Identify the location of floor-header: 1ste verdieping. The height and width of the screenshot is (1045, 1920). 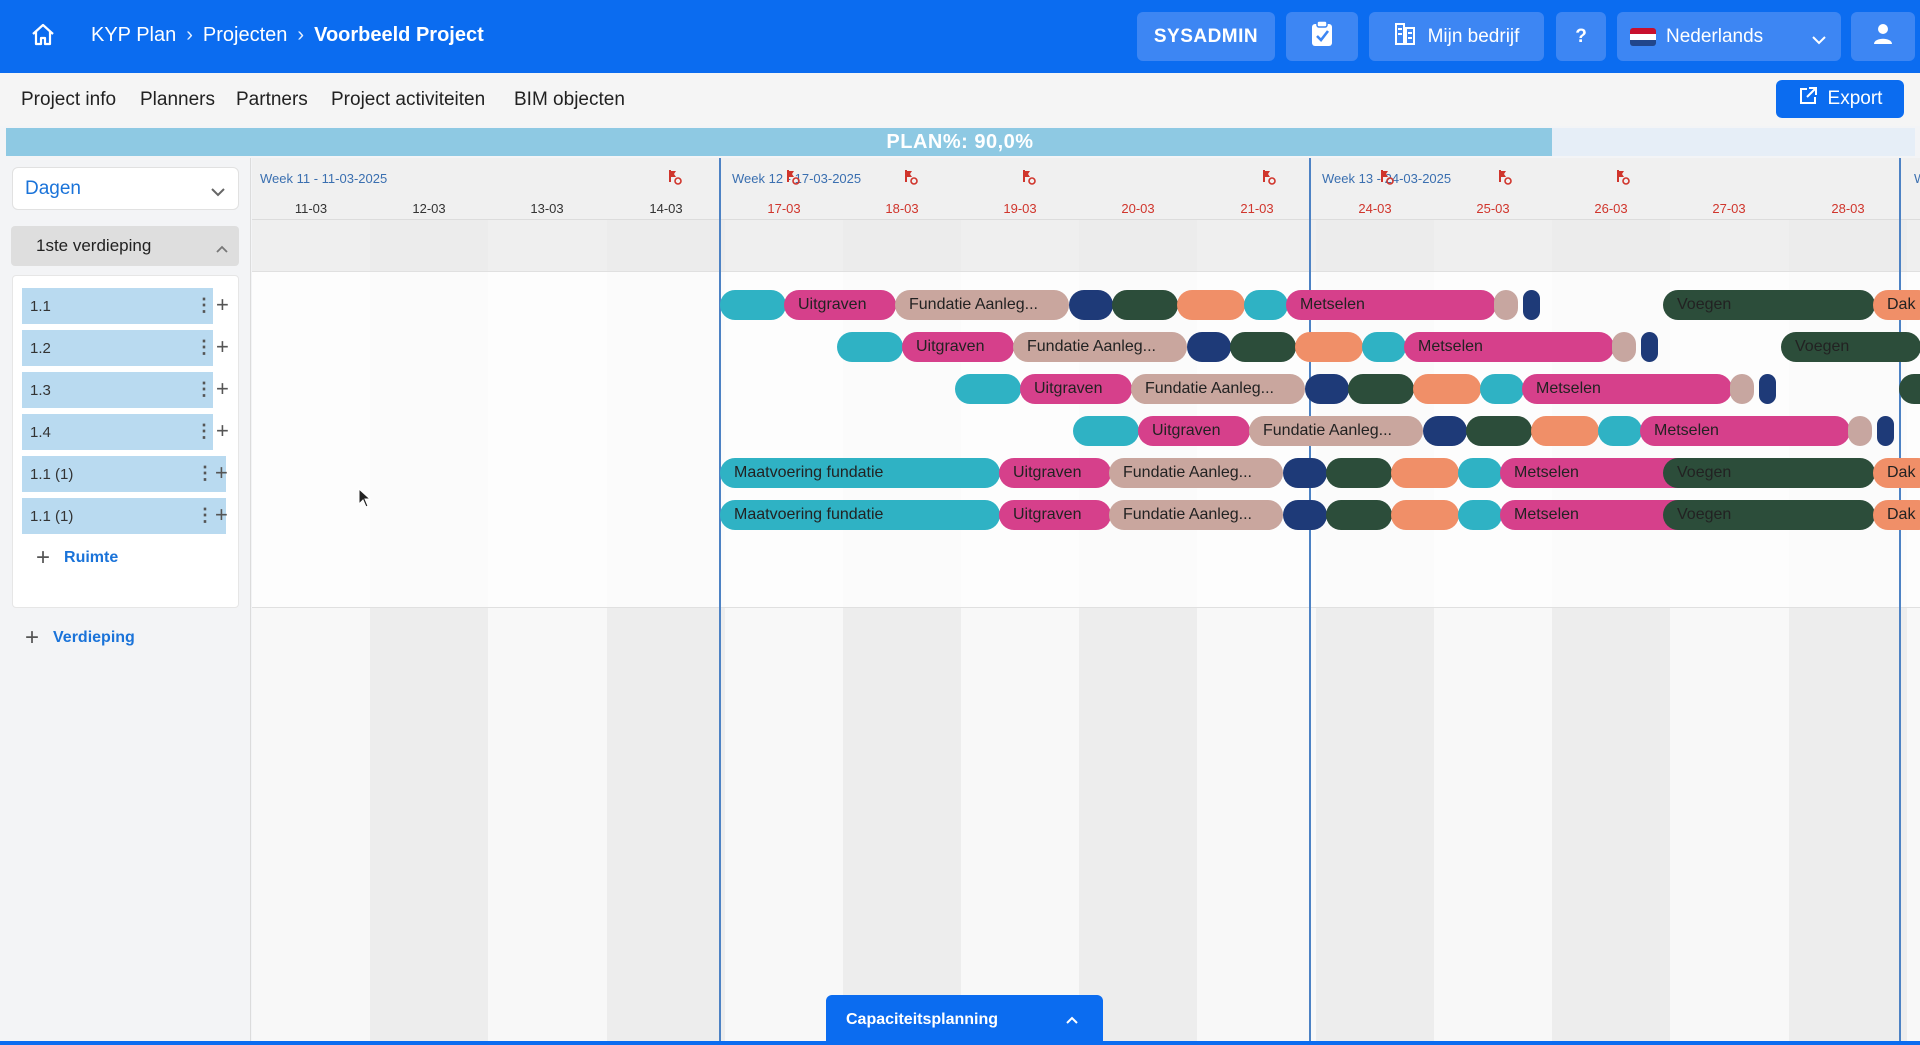
(125, 246).